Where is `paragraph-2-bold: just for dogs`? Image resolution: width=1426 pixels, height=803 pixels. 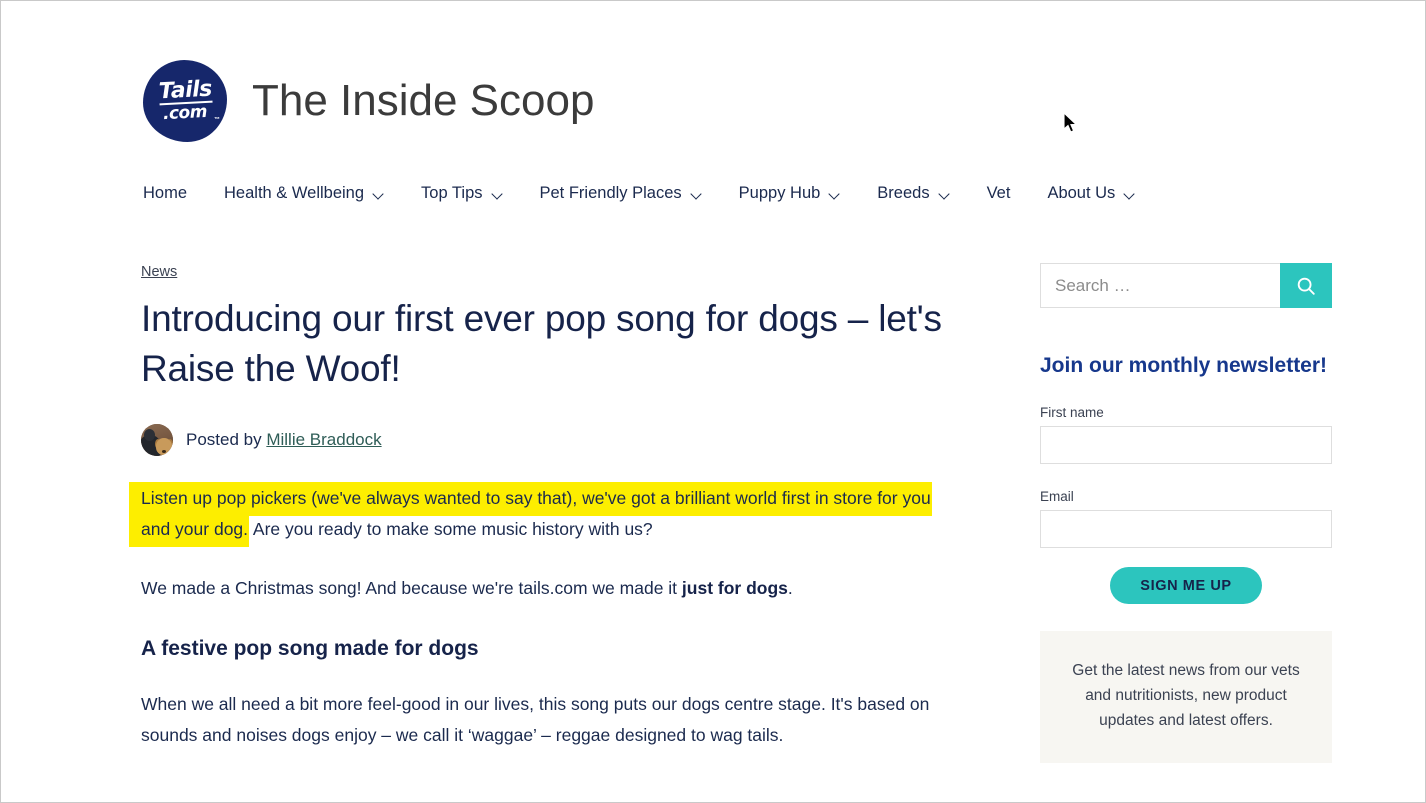
paragraph-2-bold: just for dogs is located at coordinates (734, 588).